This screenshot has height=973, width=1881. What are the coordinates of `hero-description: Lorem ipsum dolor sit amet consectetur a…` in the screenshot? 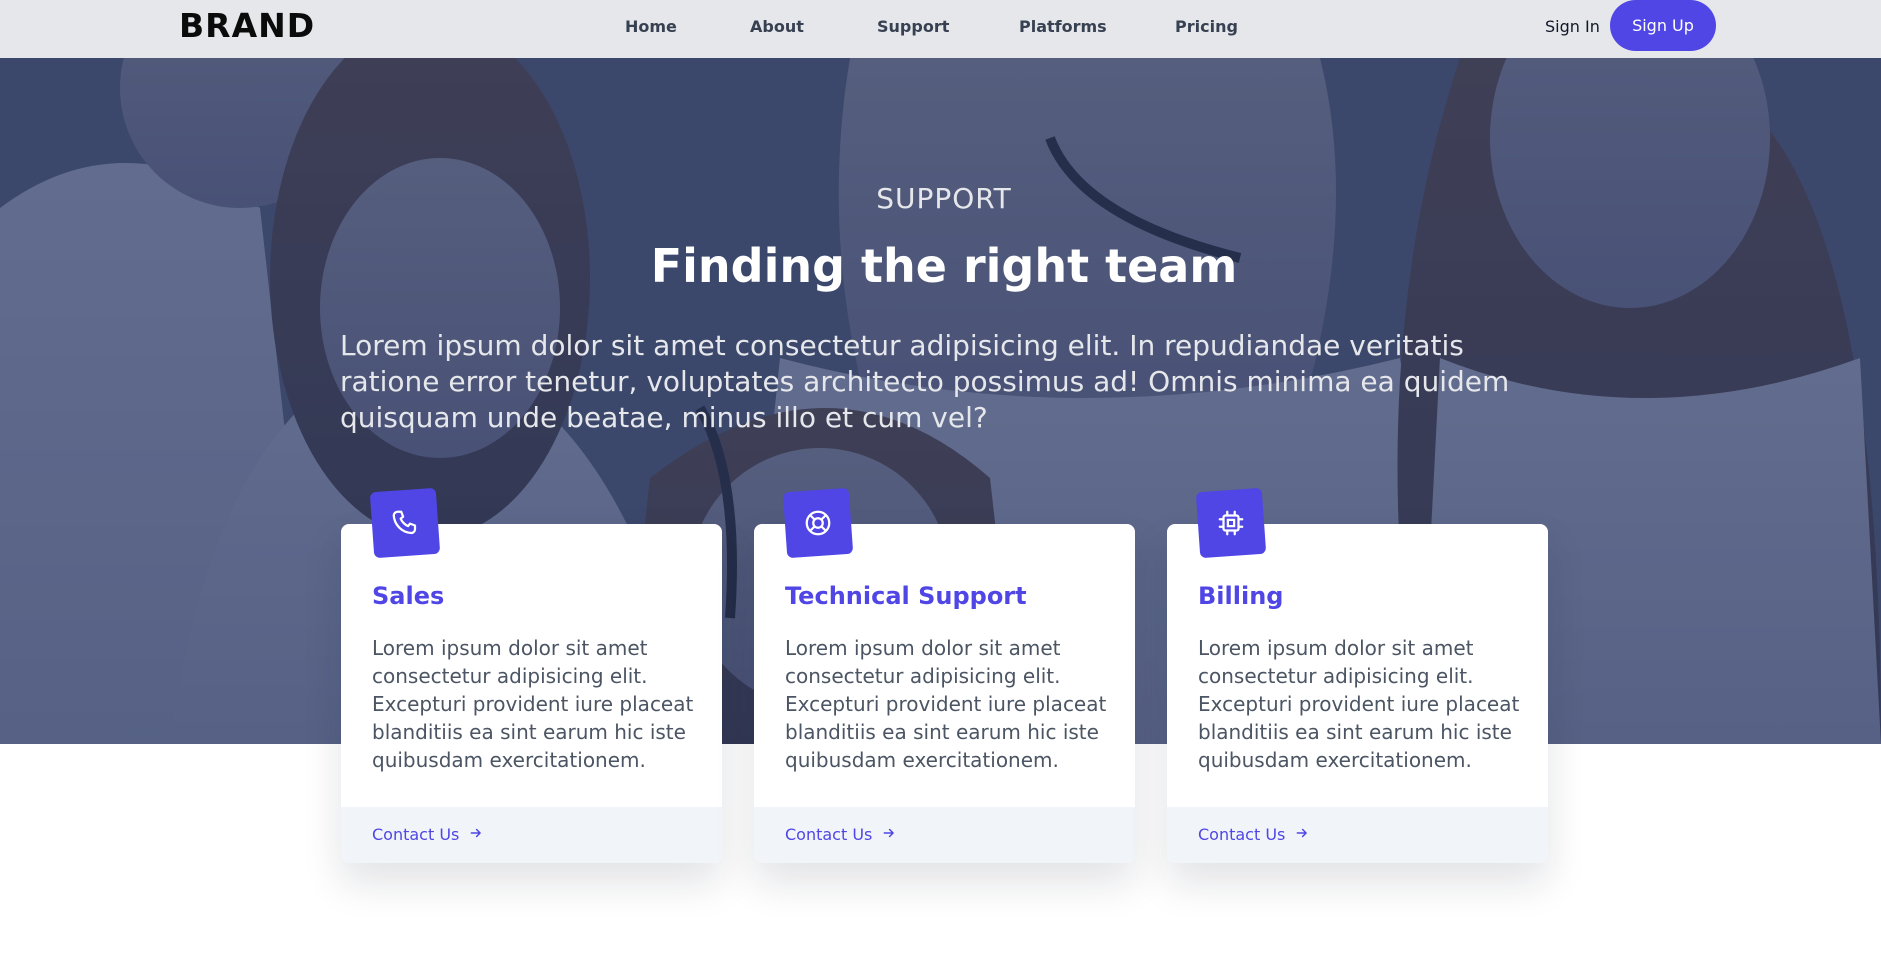 It's located at (925, 381).